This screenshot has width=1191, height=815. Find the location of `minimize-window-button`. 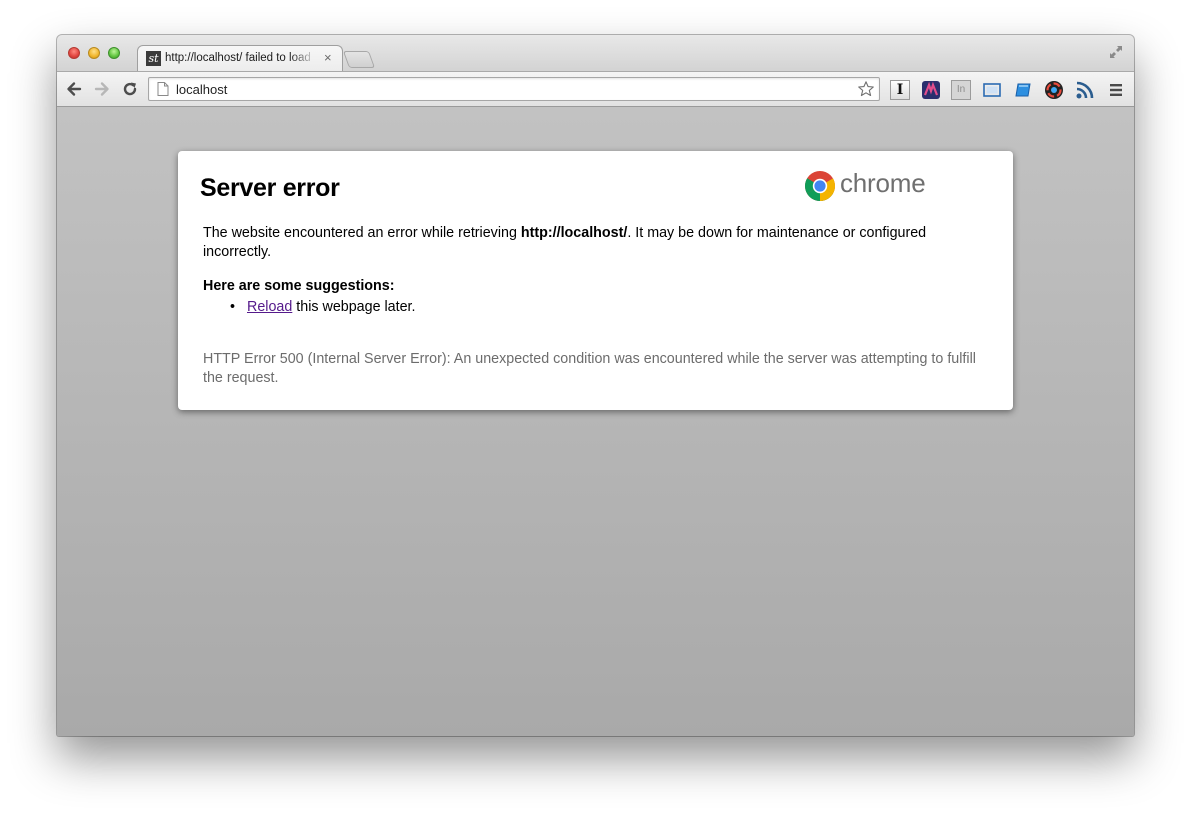

minimize-window-button is located at coordinates (94, 53).